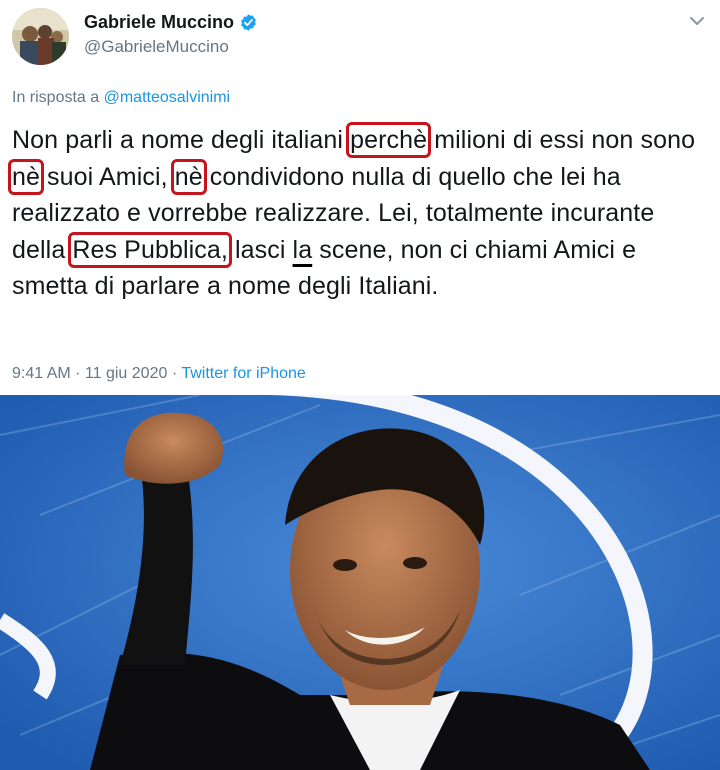  I want to click on author-avatar, so click(40, 36).